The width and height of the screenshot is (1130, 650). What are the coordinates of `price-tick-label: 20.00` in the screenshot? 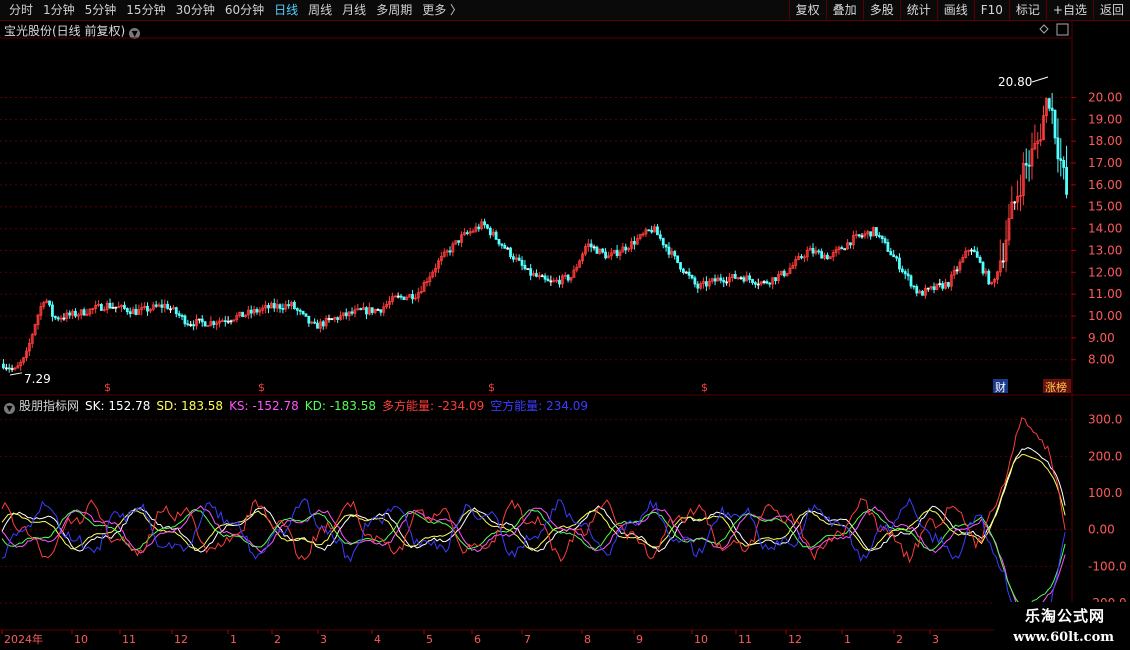 It's located at (1105, 97).